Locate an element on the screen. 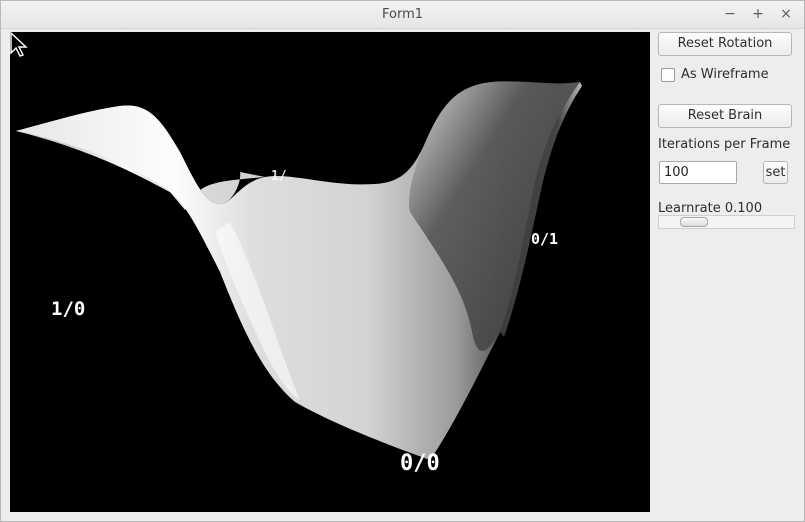  iterations-input: 100 is located at coordinates (698, 172).